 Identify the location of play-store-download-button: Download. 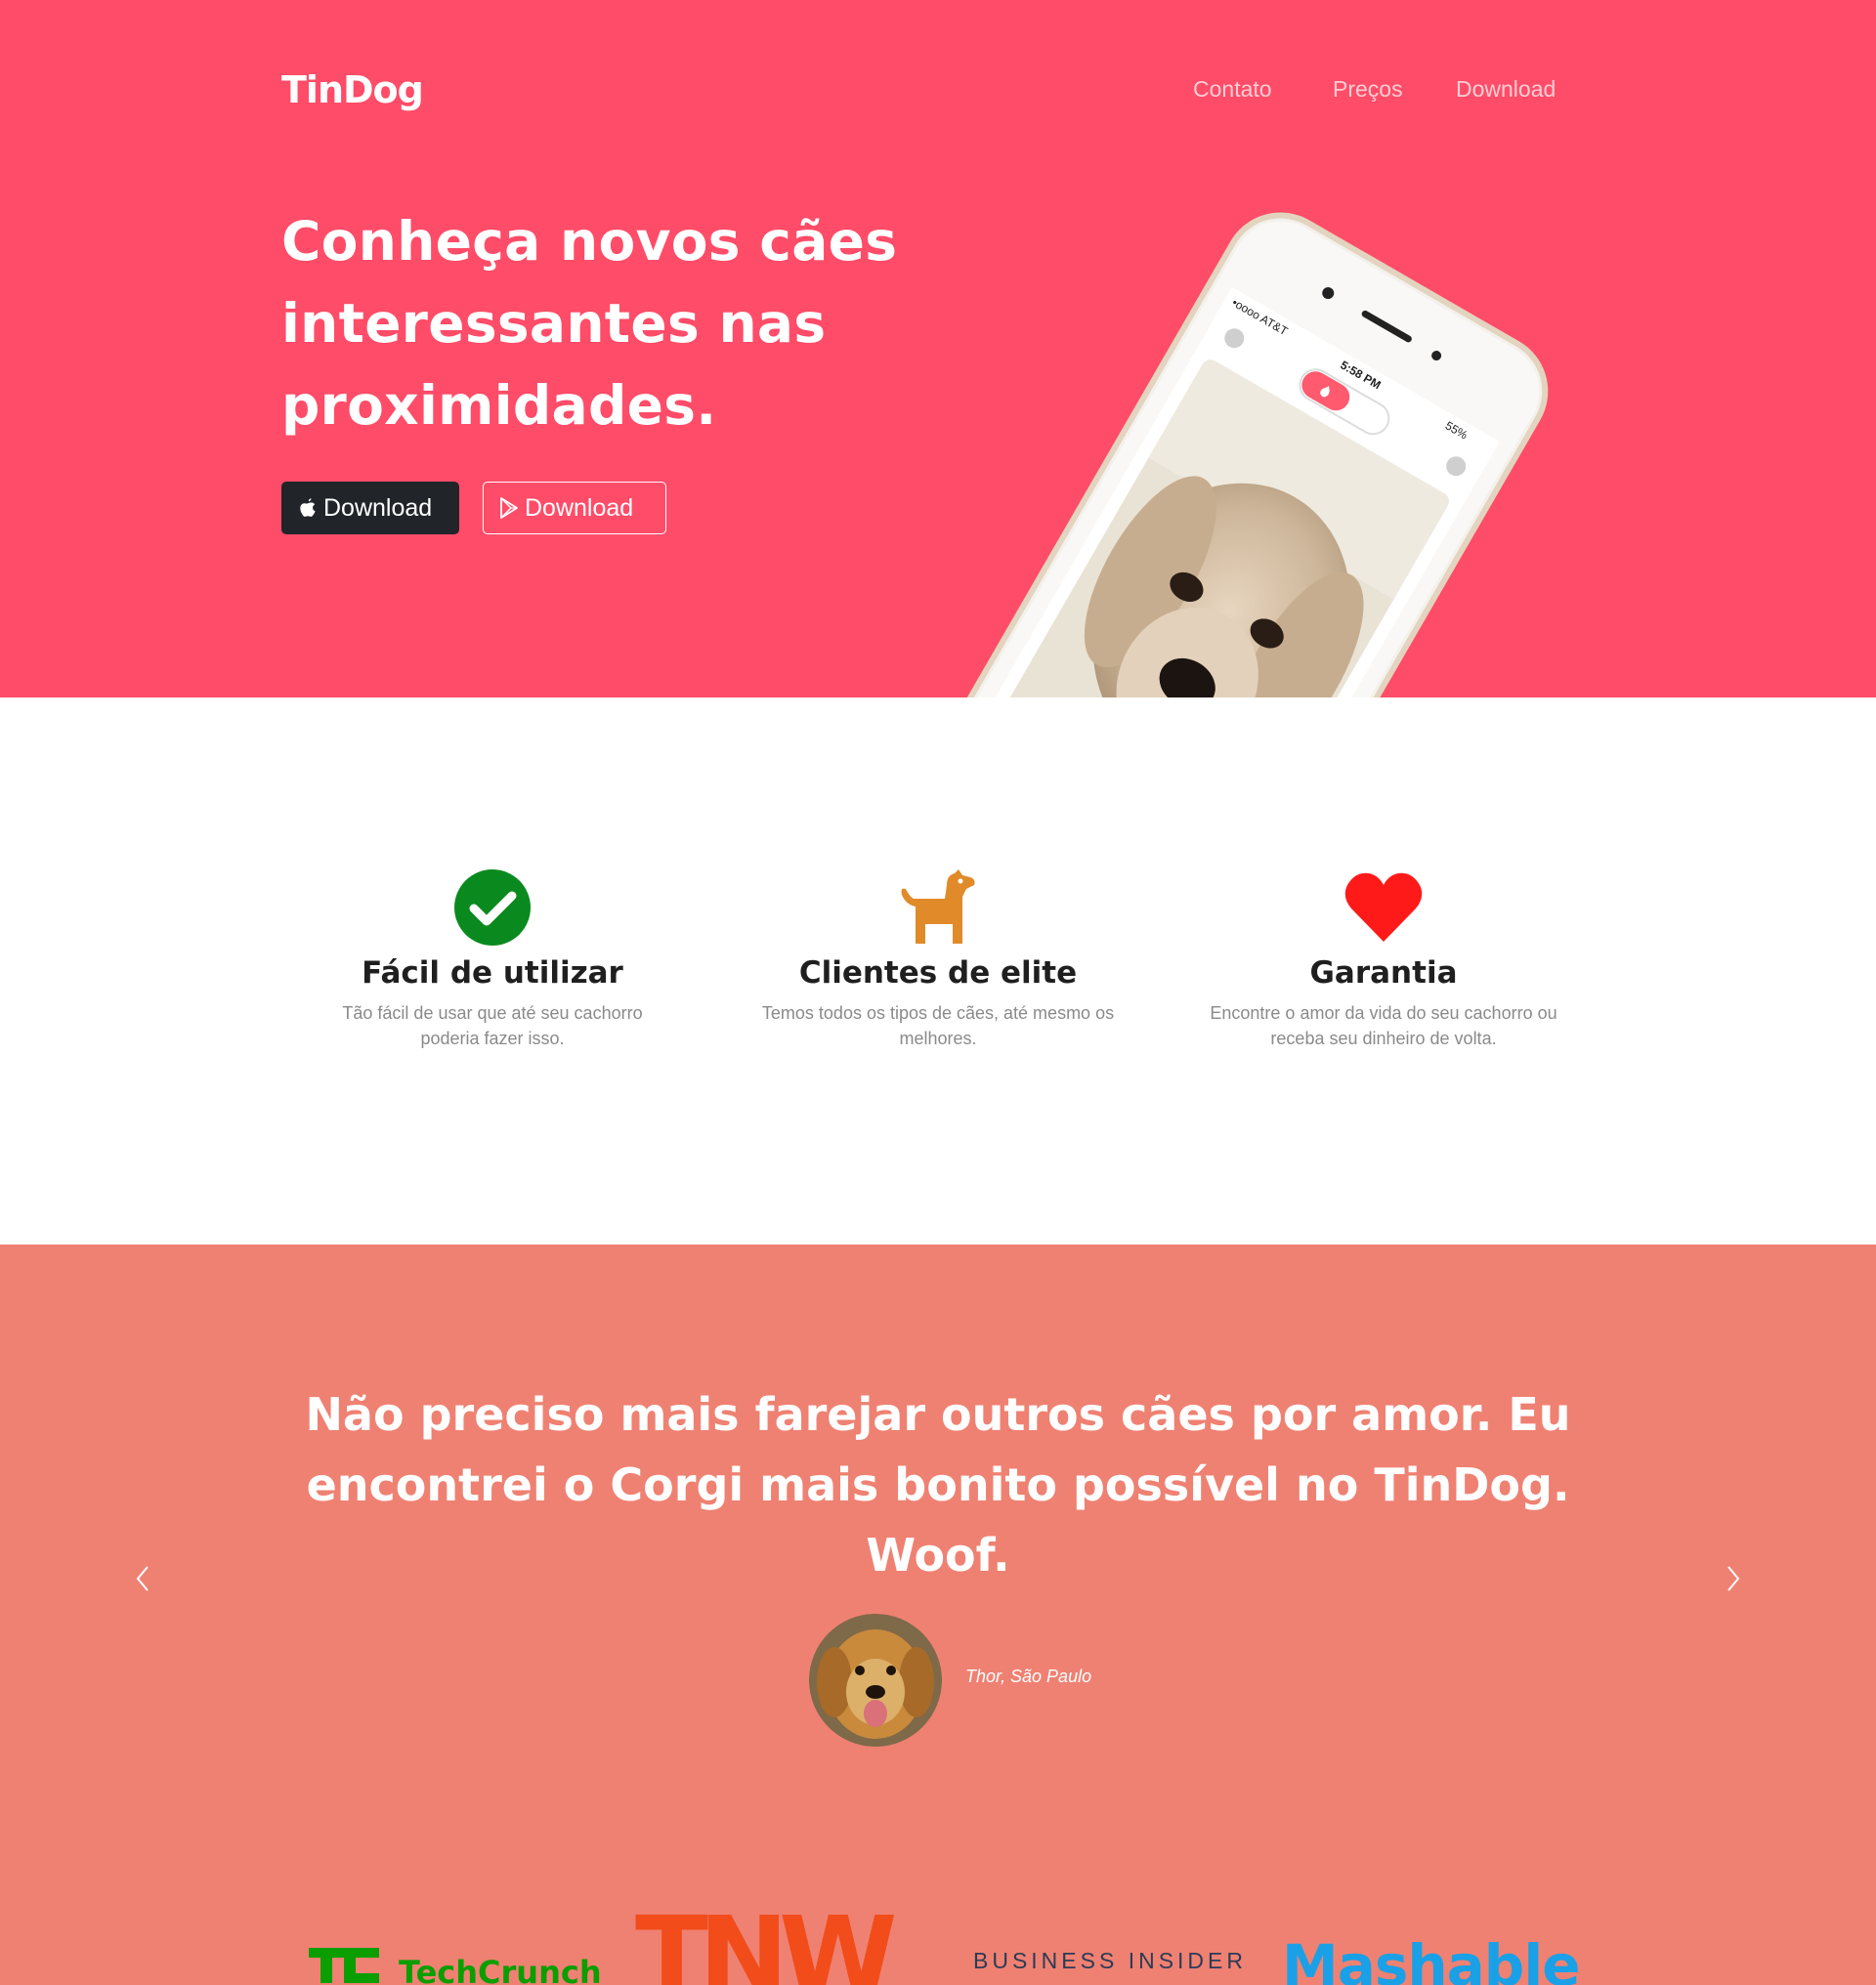
(574, 508).